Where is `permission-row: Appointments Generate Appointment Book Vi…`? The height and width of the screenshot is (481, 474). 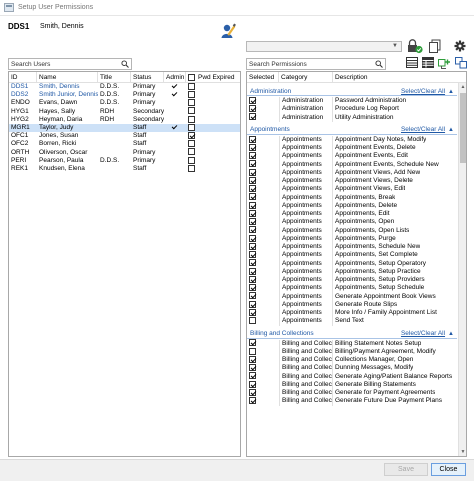 permission-row: Appointments Generate Appointment Book Vi… is located at coordinates (352, 296).